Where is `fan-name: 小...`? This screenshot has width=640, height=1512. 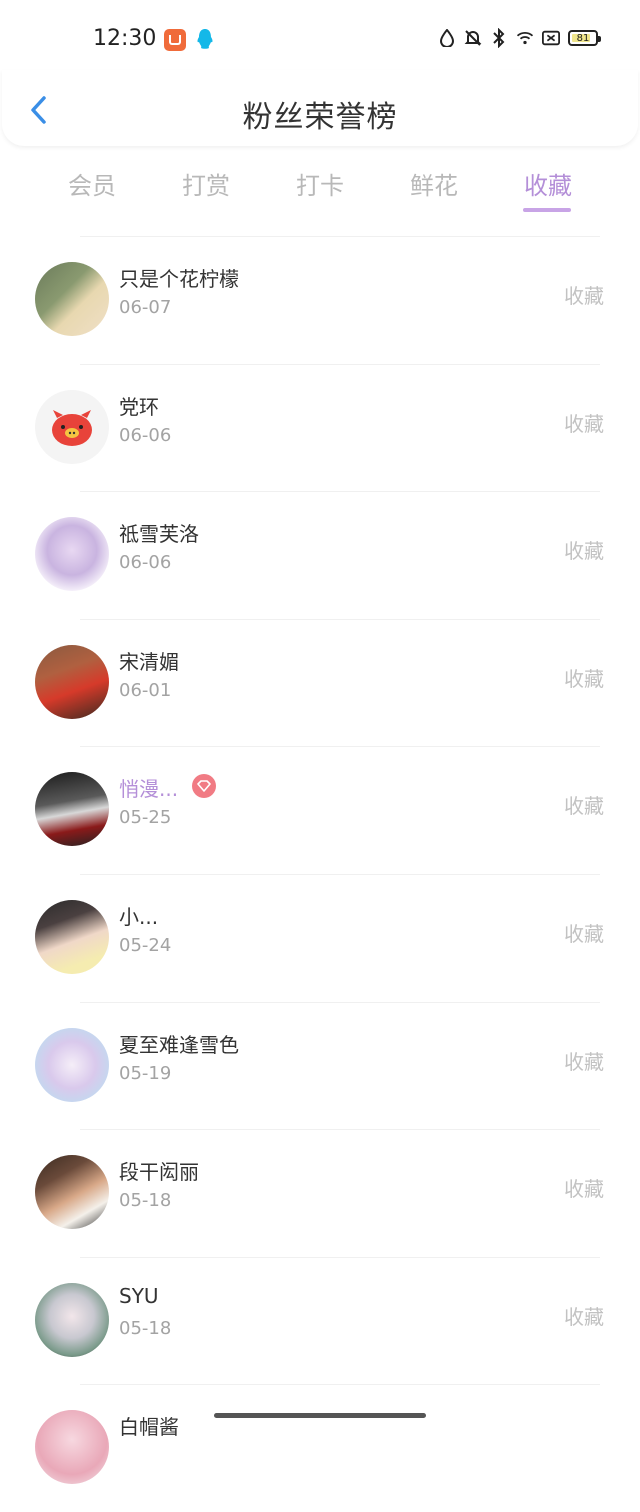
fan-name: 小... is located at coordinates (139, 916).